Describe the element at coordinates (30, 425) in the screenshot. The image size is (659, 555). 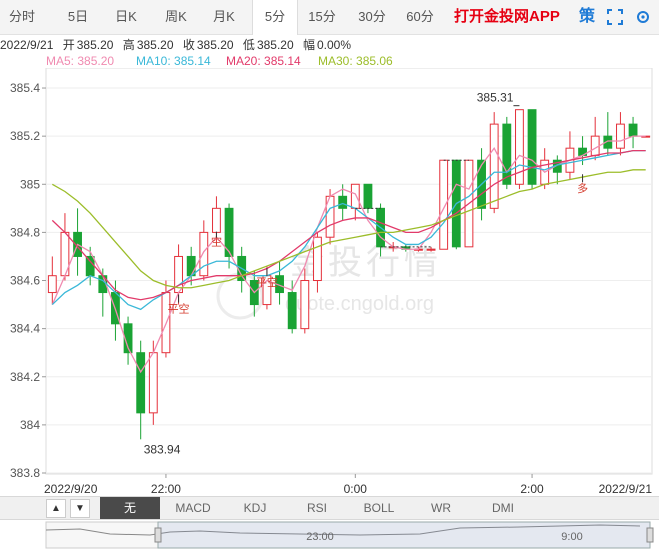
I see `y-tick-label: 384` at that location.